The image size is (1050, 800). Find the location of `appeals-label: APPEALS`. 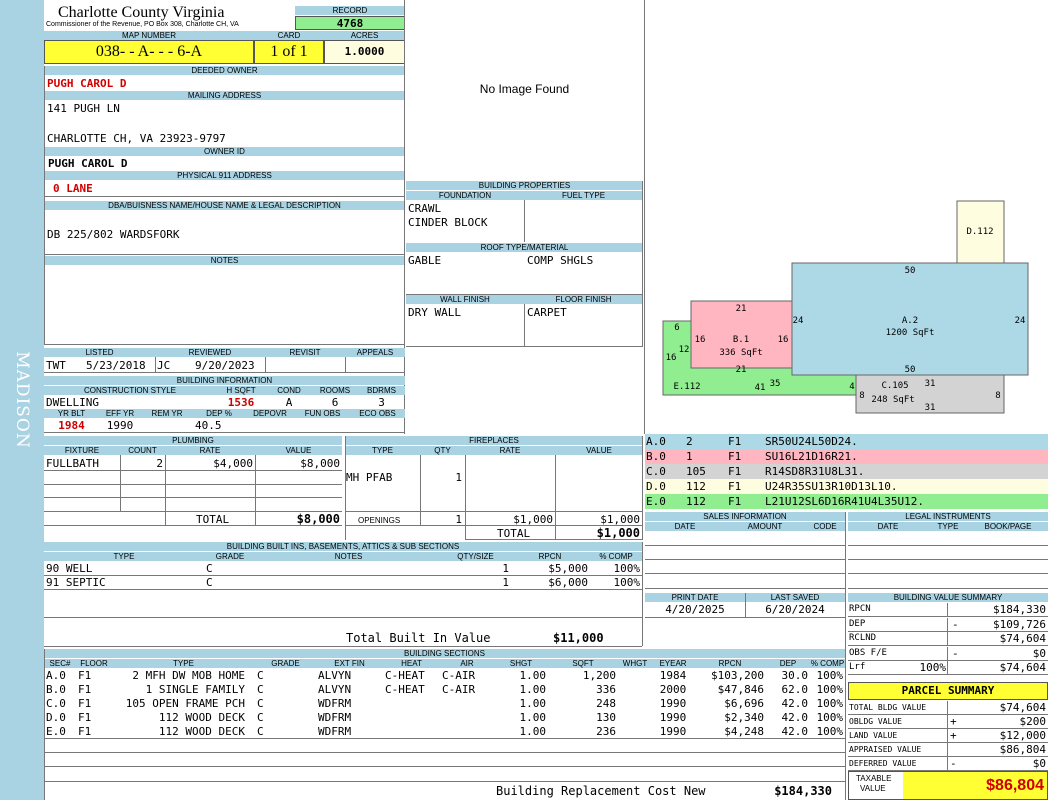

appeals-label: APPEALS is located at coordinates (375, 352).